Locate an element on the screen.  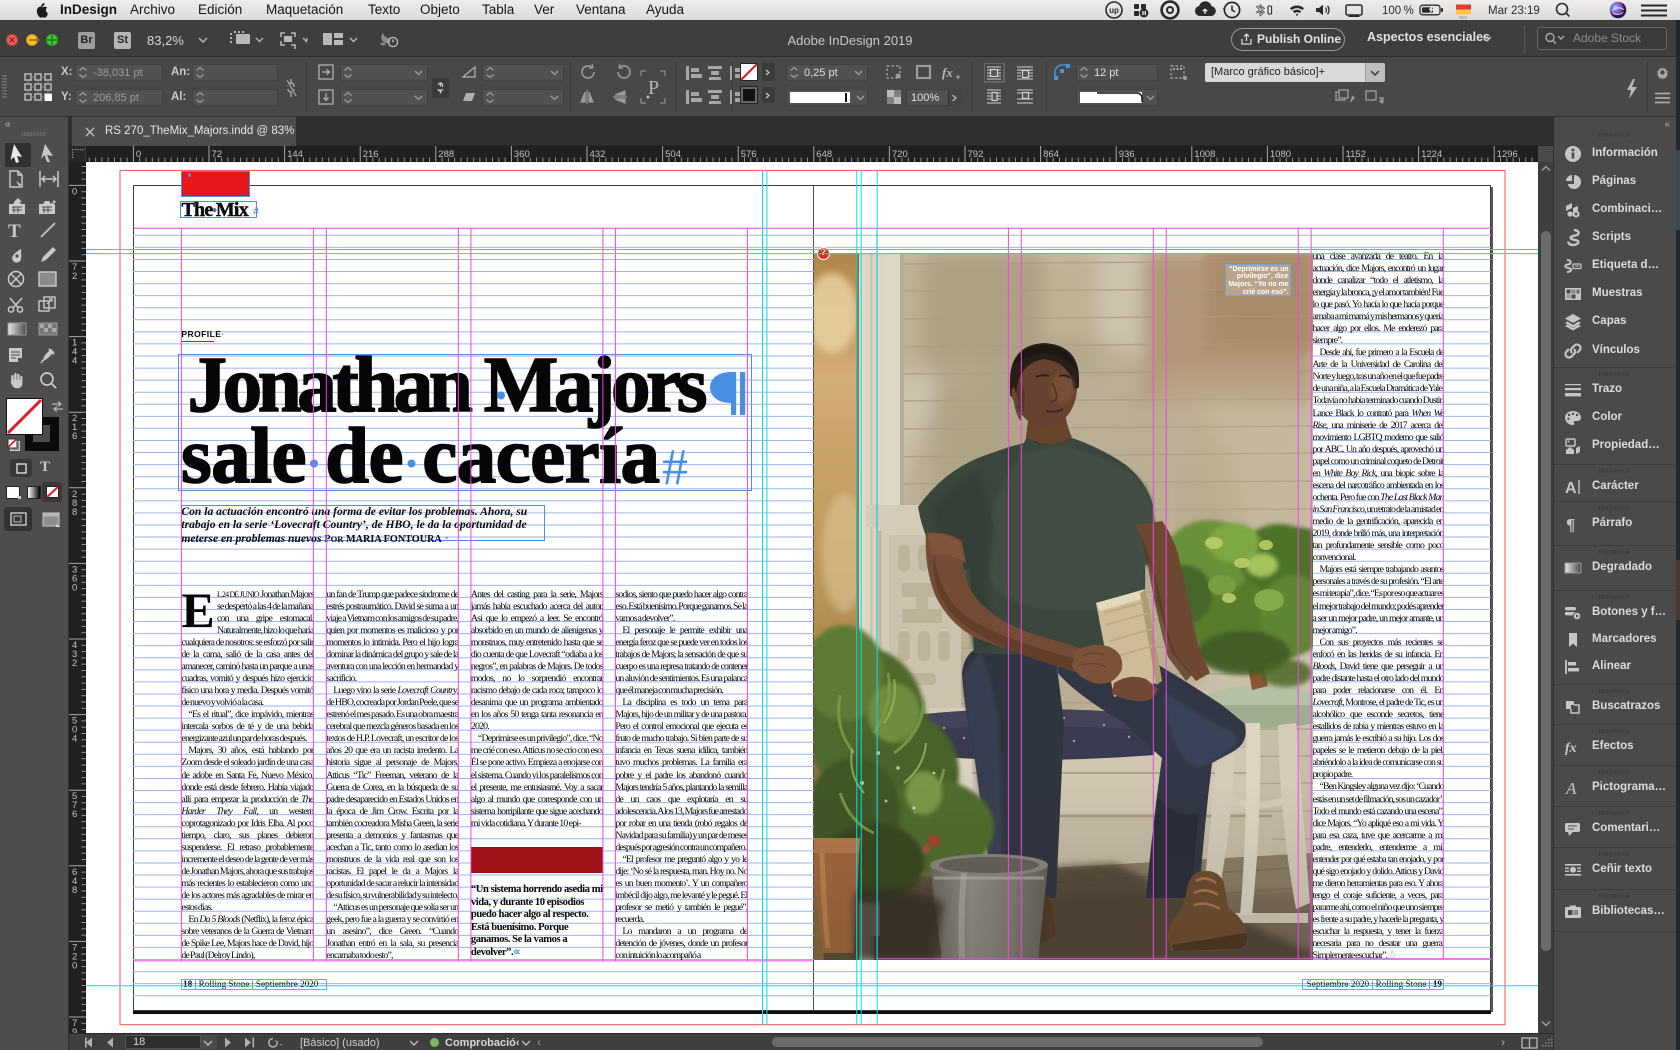
svg-text: 720 is located at coordinates (900, 154).